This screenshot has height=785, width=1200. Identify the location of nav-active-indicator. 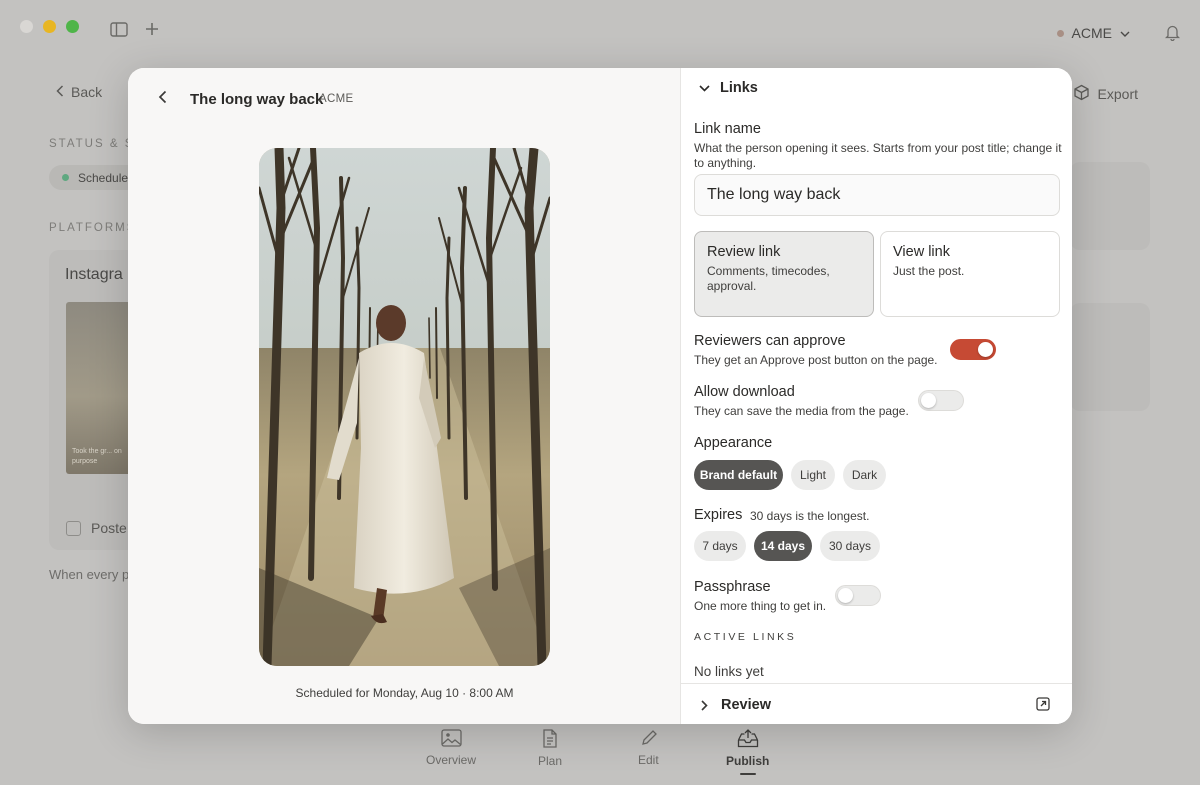
(747, 774).